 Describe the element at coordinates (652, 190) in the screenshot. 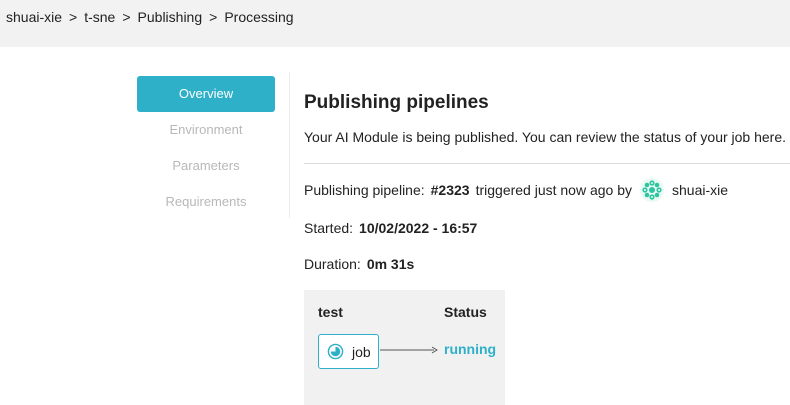

I see `user-avatar-icon` at that location.